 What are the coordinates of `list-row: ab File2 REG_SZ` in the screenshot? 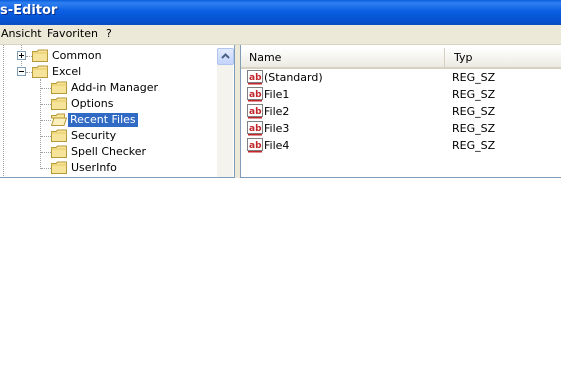 It's located at (401, 111).